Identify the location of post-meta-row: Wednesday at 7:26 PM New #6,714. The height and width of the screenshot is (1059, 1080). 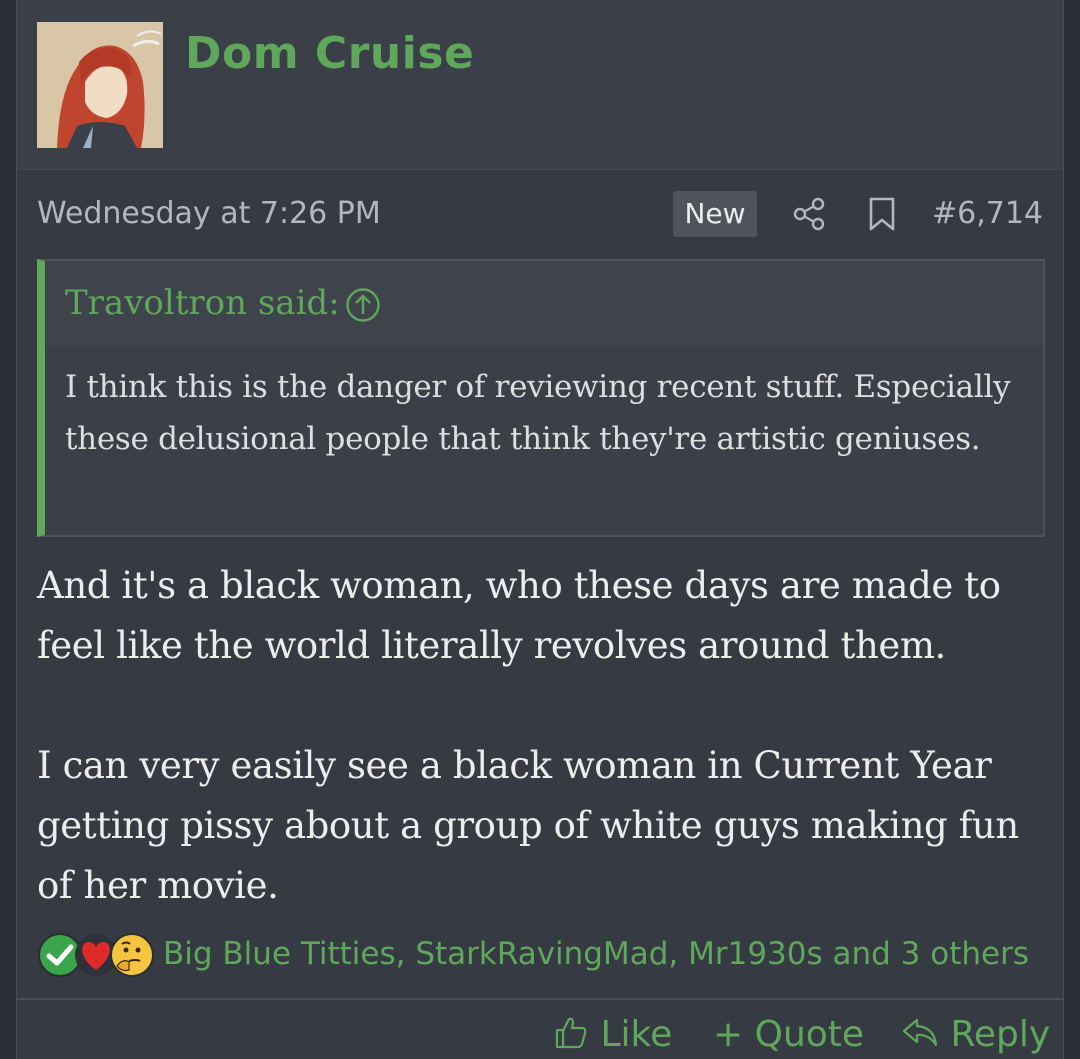
(540, 216).